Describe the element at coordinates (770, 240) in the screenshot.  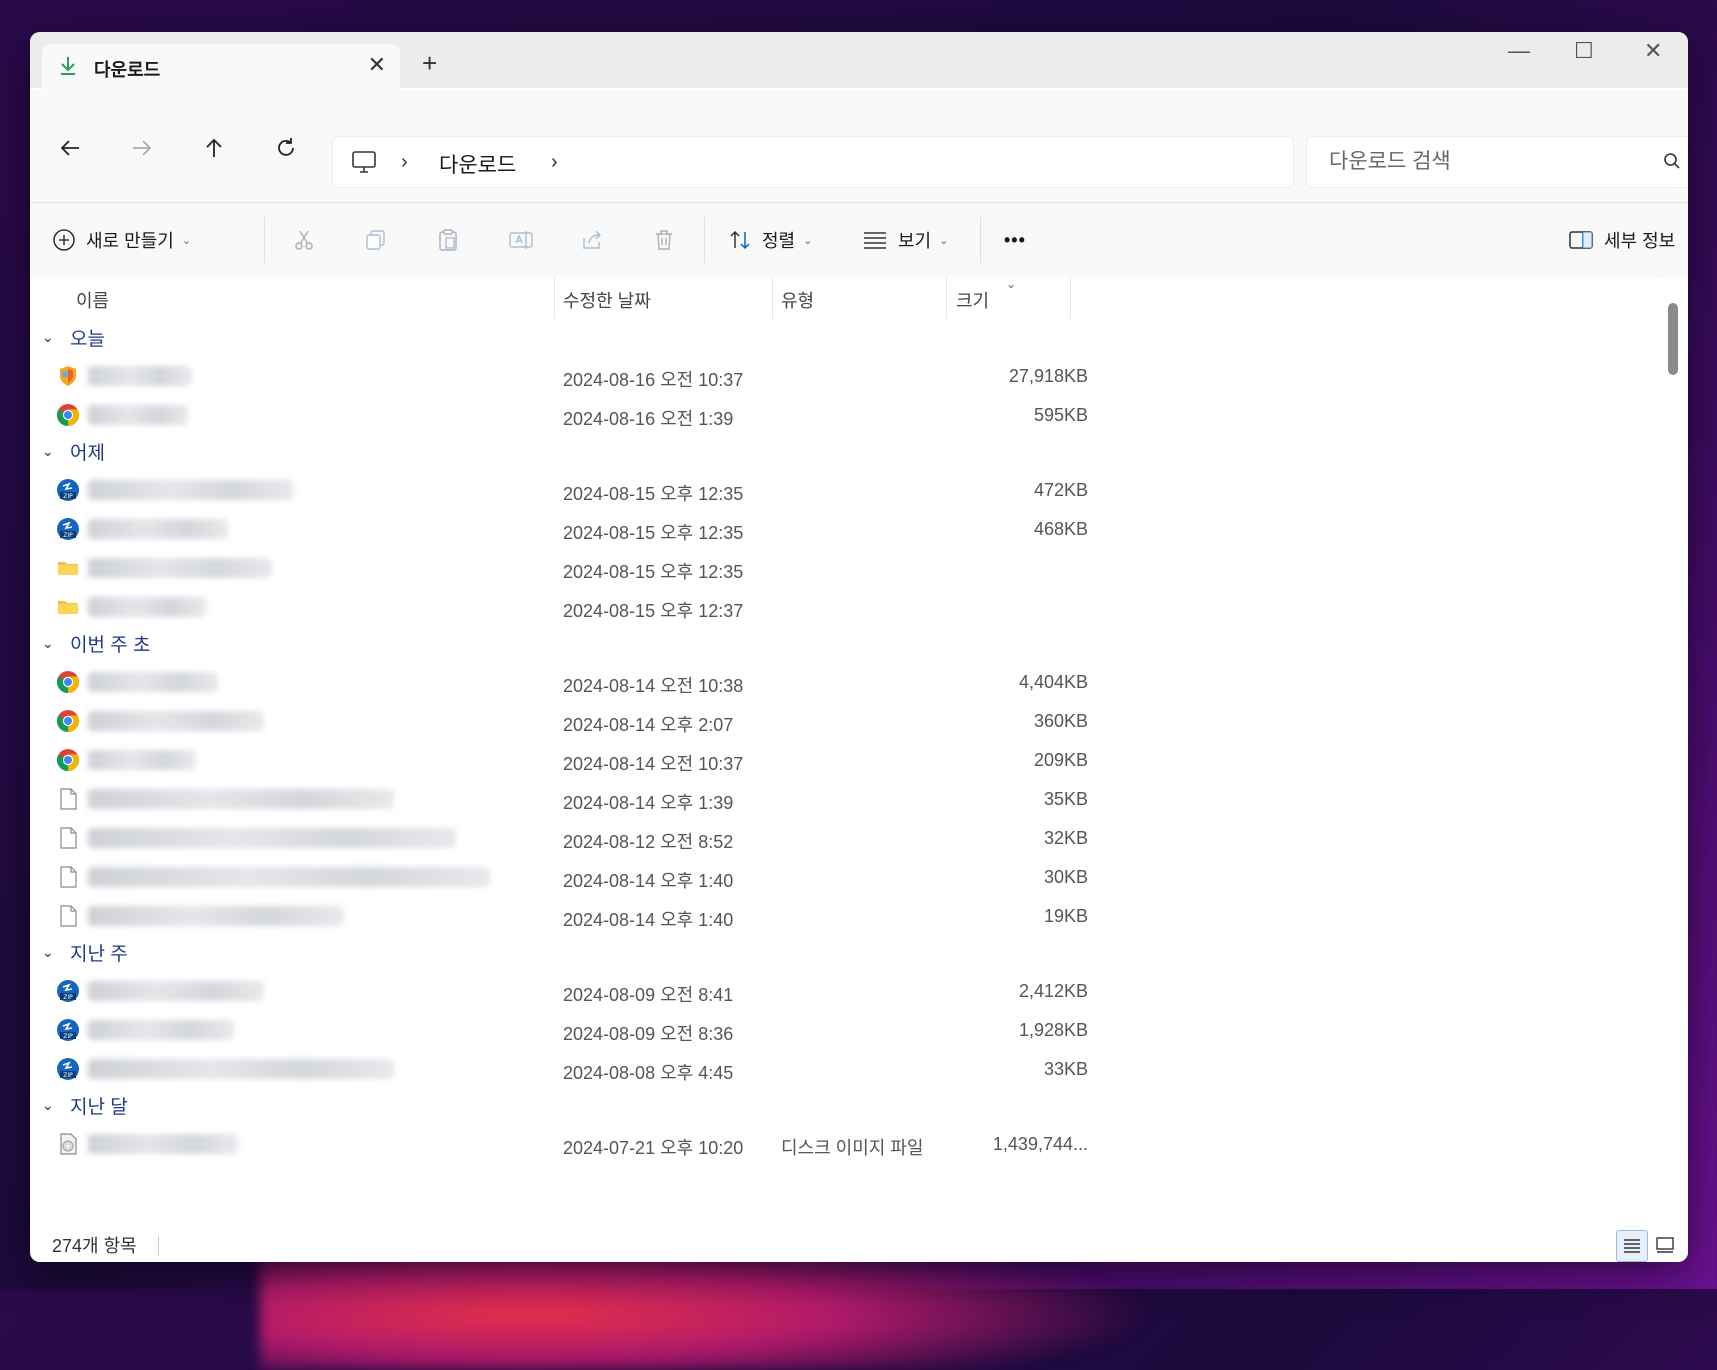
I see `sort-button: 정렬 ⌄` at that location.